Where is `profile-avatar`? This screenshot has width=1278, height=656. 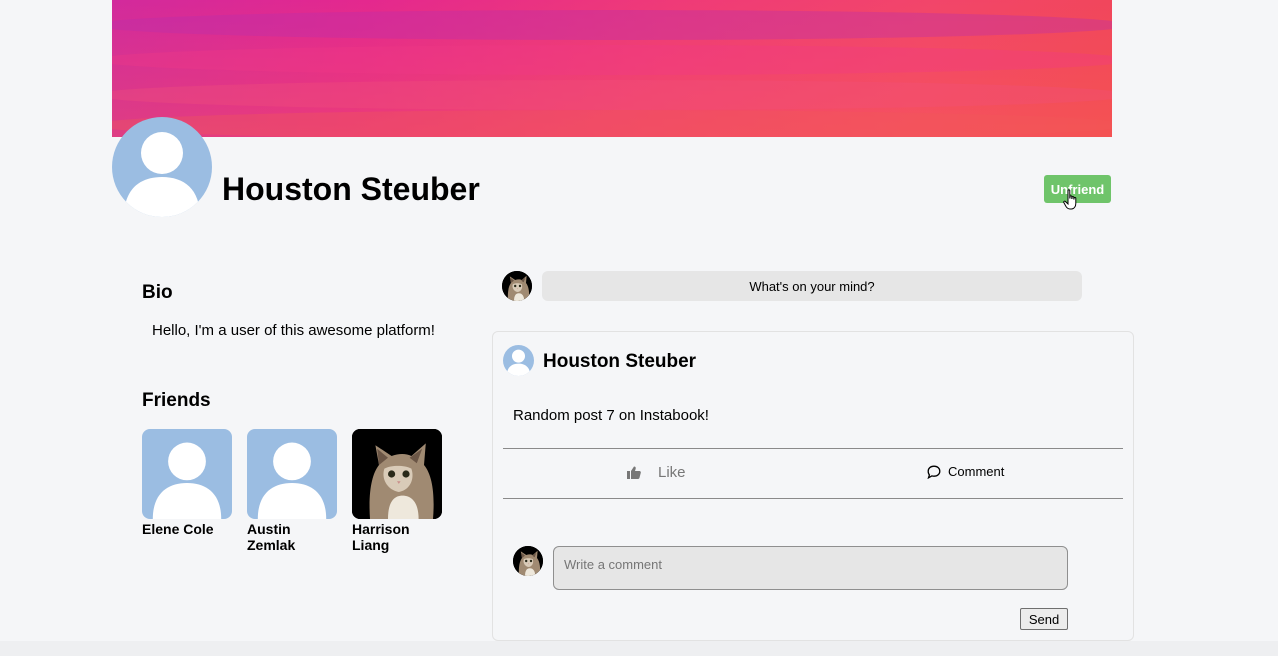
profile-avatar is located at coordinates (162, 167).